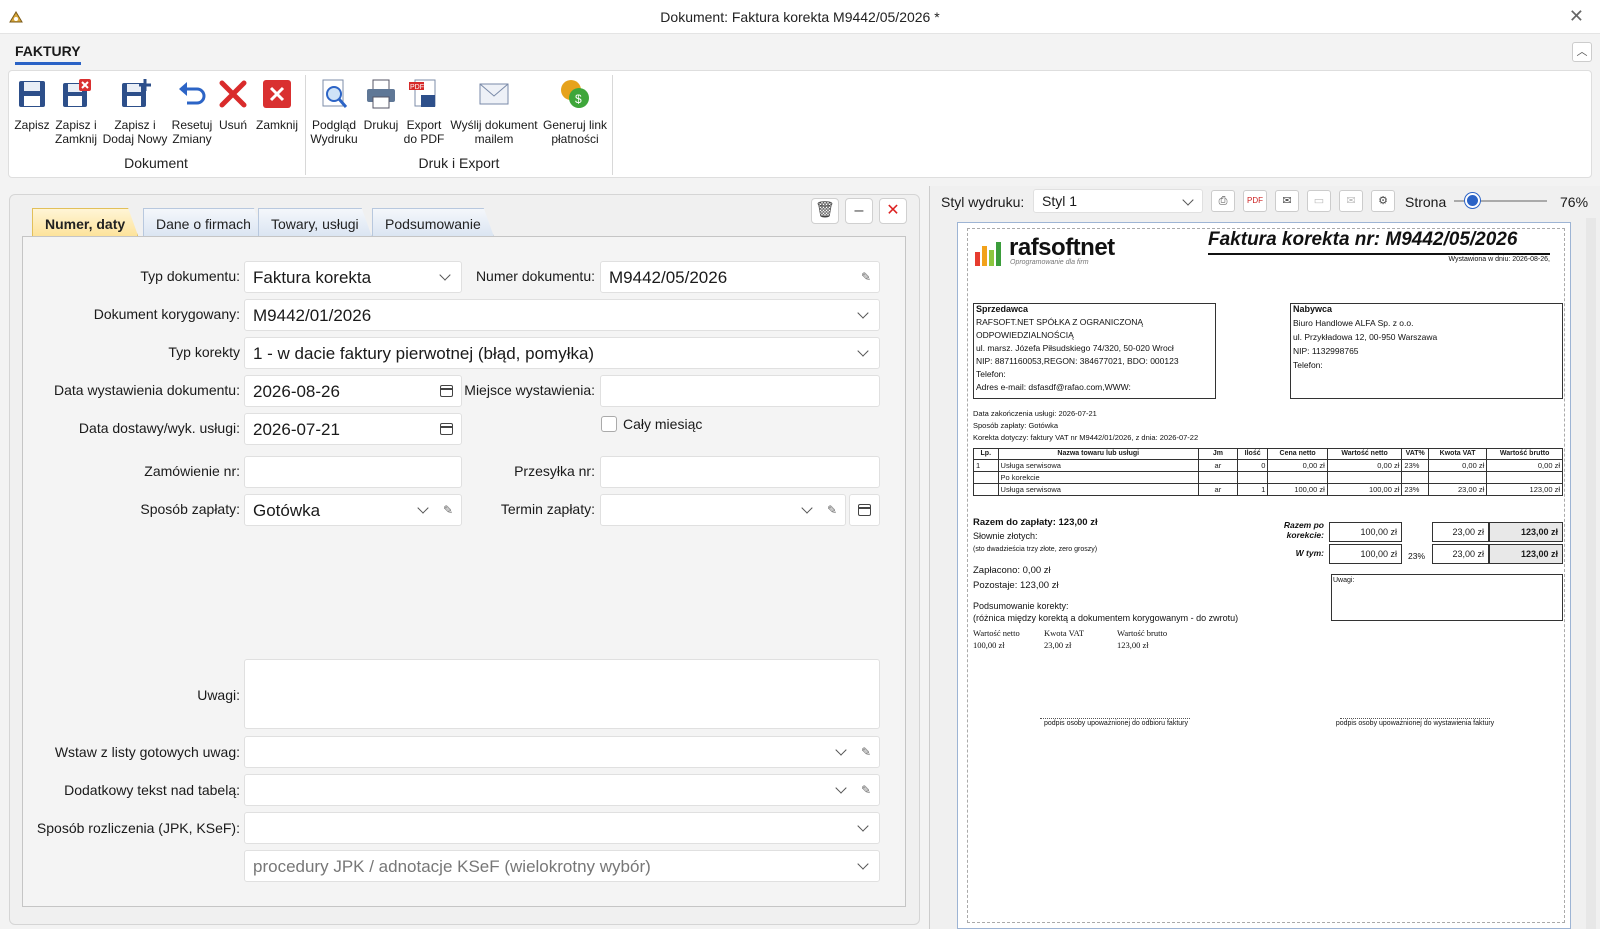 This screenshot has width=1600, height=929. I want to click on termin-zaplaty-label: Termin zapłaty:, so click(547, 509).